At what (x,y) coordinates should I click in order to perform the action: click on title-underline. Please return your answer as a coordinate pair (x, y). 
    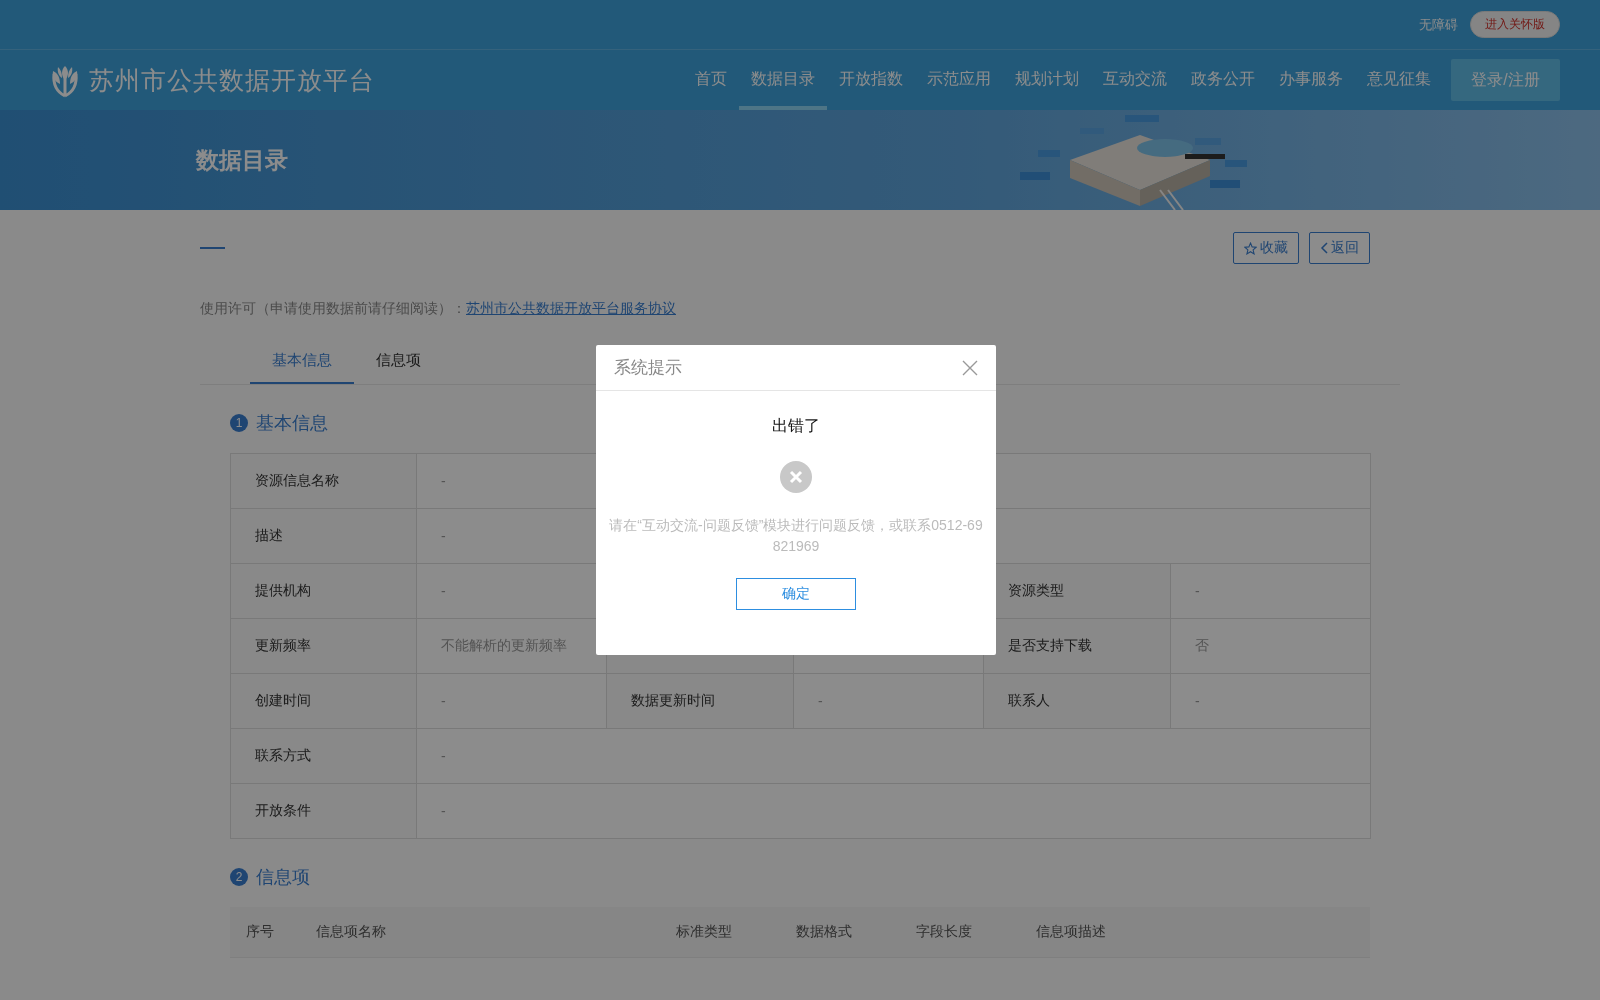
    Looking at the image, I should click on (212, 248).